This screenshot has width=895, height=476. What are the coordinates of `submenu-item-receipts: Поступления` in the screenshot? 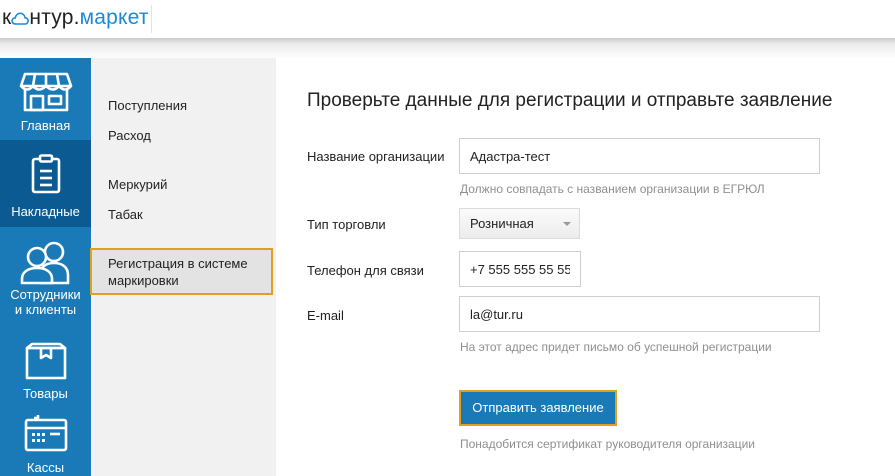 It's located at (147, 105).